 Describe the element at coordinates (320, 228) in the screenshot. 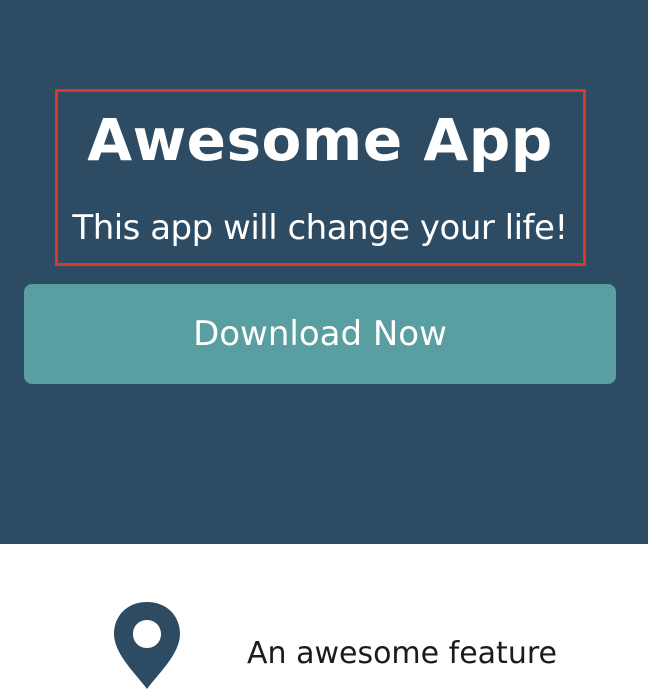

I see `app-tagline: This app will change your life!` at that location.